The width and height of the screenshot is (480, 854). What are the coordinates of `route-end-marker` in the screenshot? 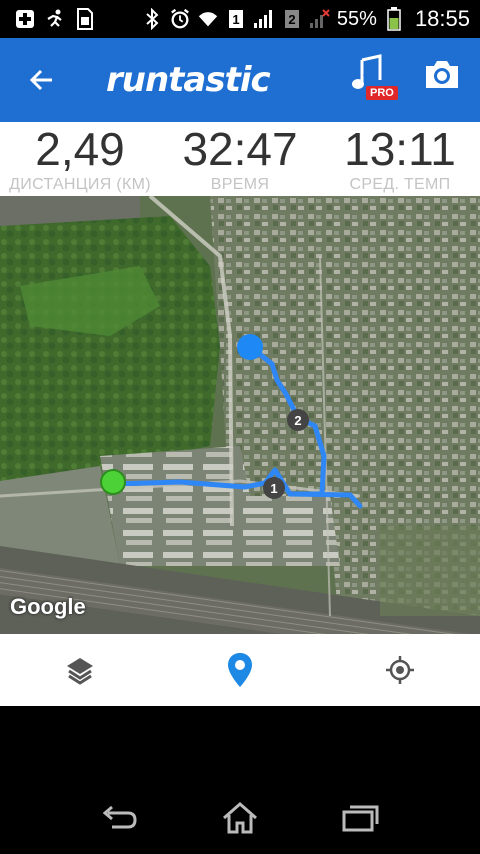 It's located at (250, 347).